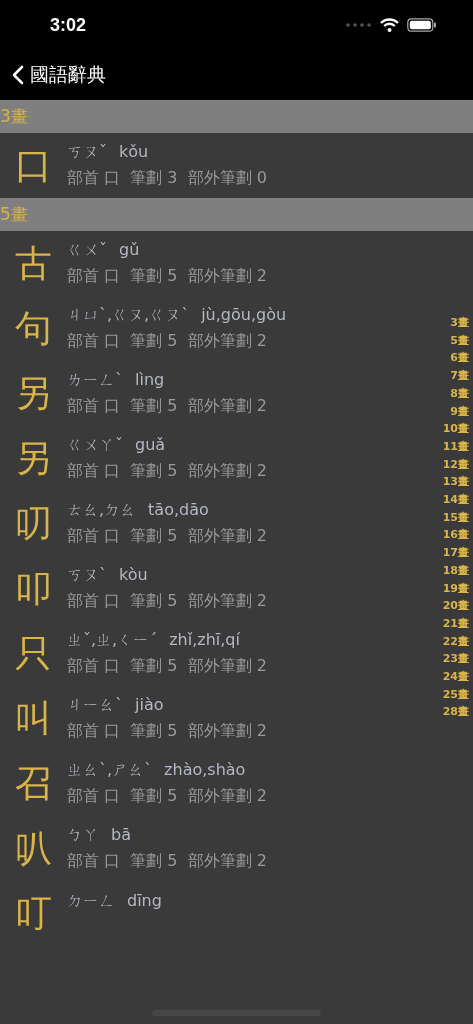 This screenshot has height=1024, width=473. I want to click on index-item: 17畫, so click(455, 553).